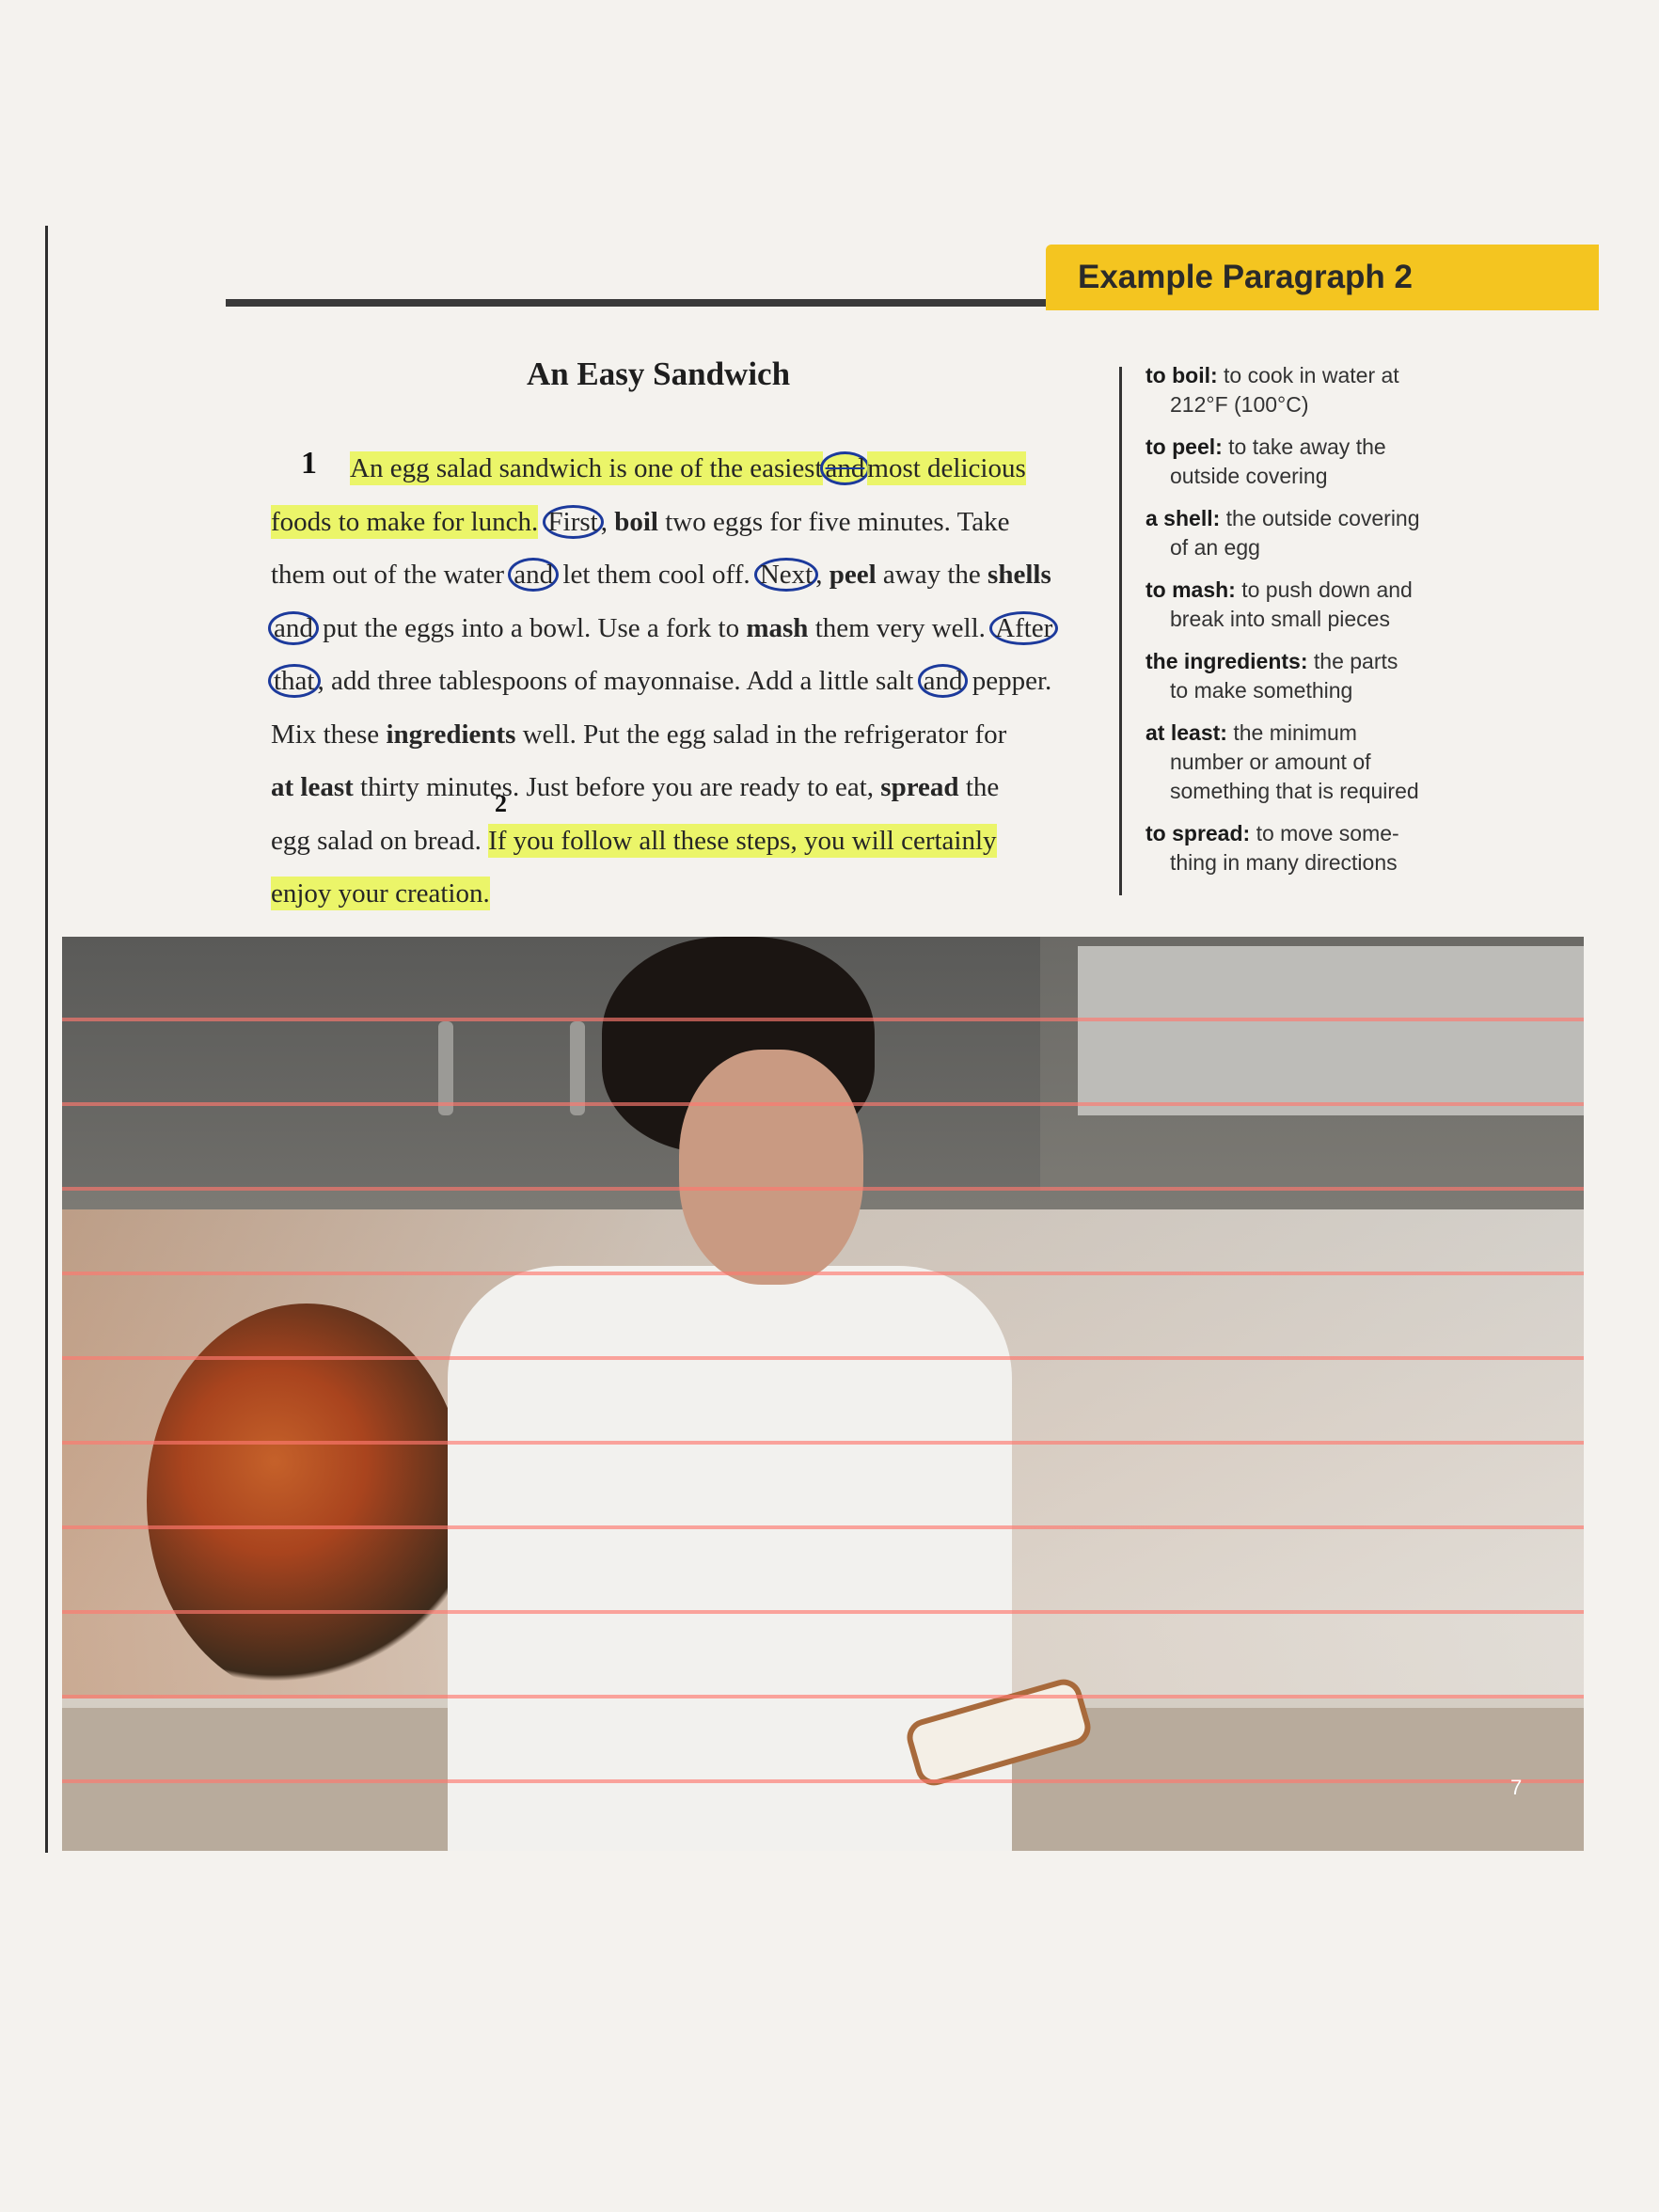 Image resolution: width=1659 pixels, height=2212 pixels. Describe the element at coordinates (900, 627) in the screenshot. I see `text-run: them very well.` at that location.